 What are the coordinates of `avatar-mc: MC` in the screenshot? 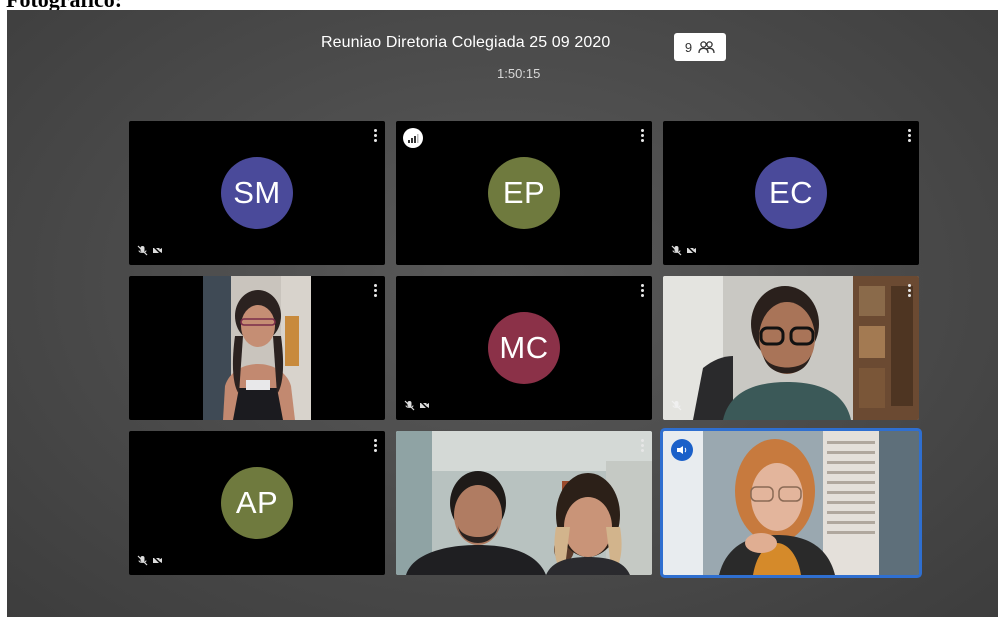 It's located at (524, 348).